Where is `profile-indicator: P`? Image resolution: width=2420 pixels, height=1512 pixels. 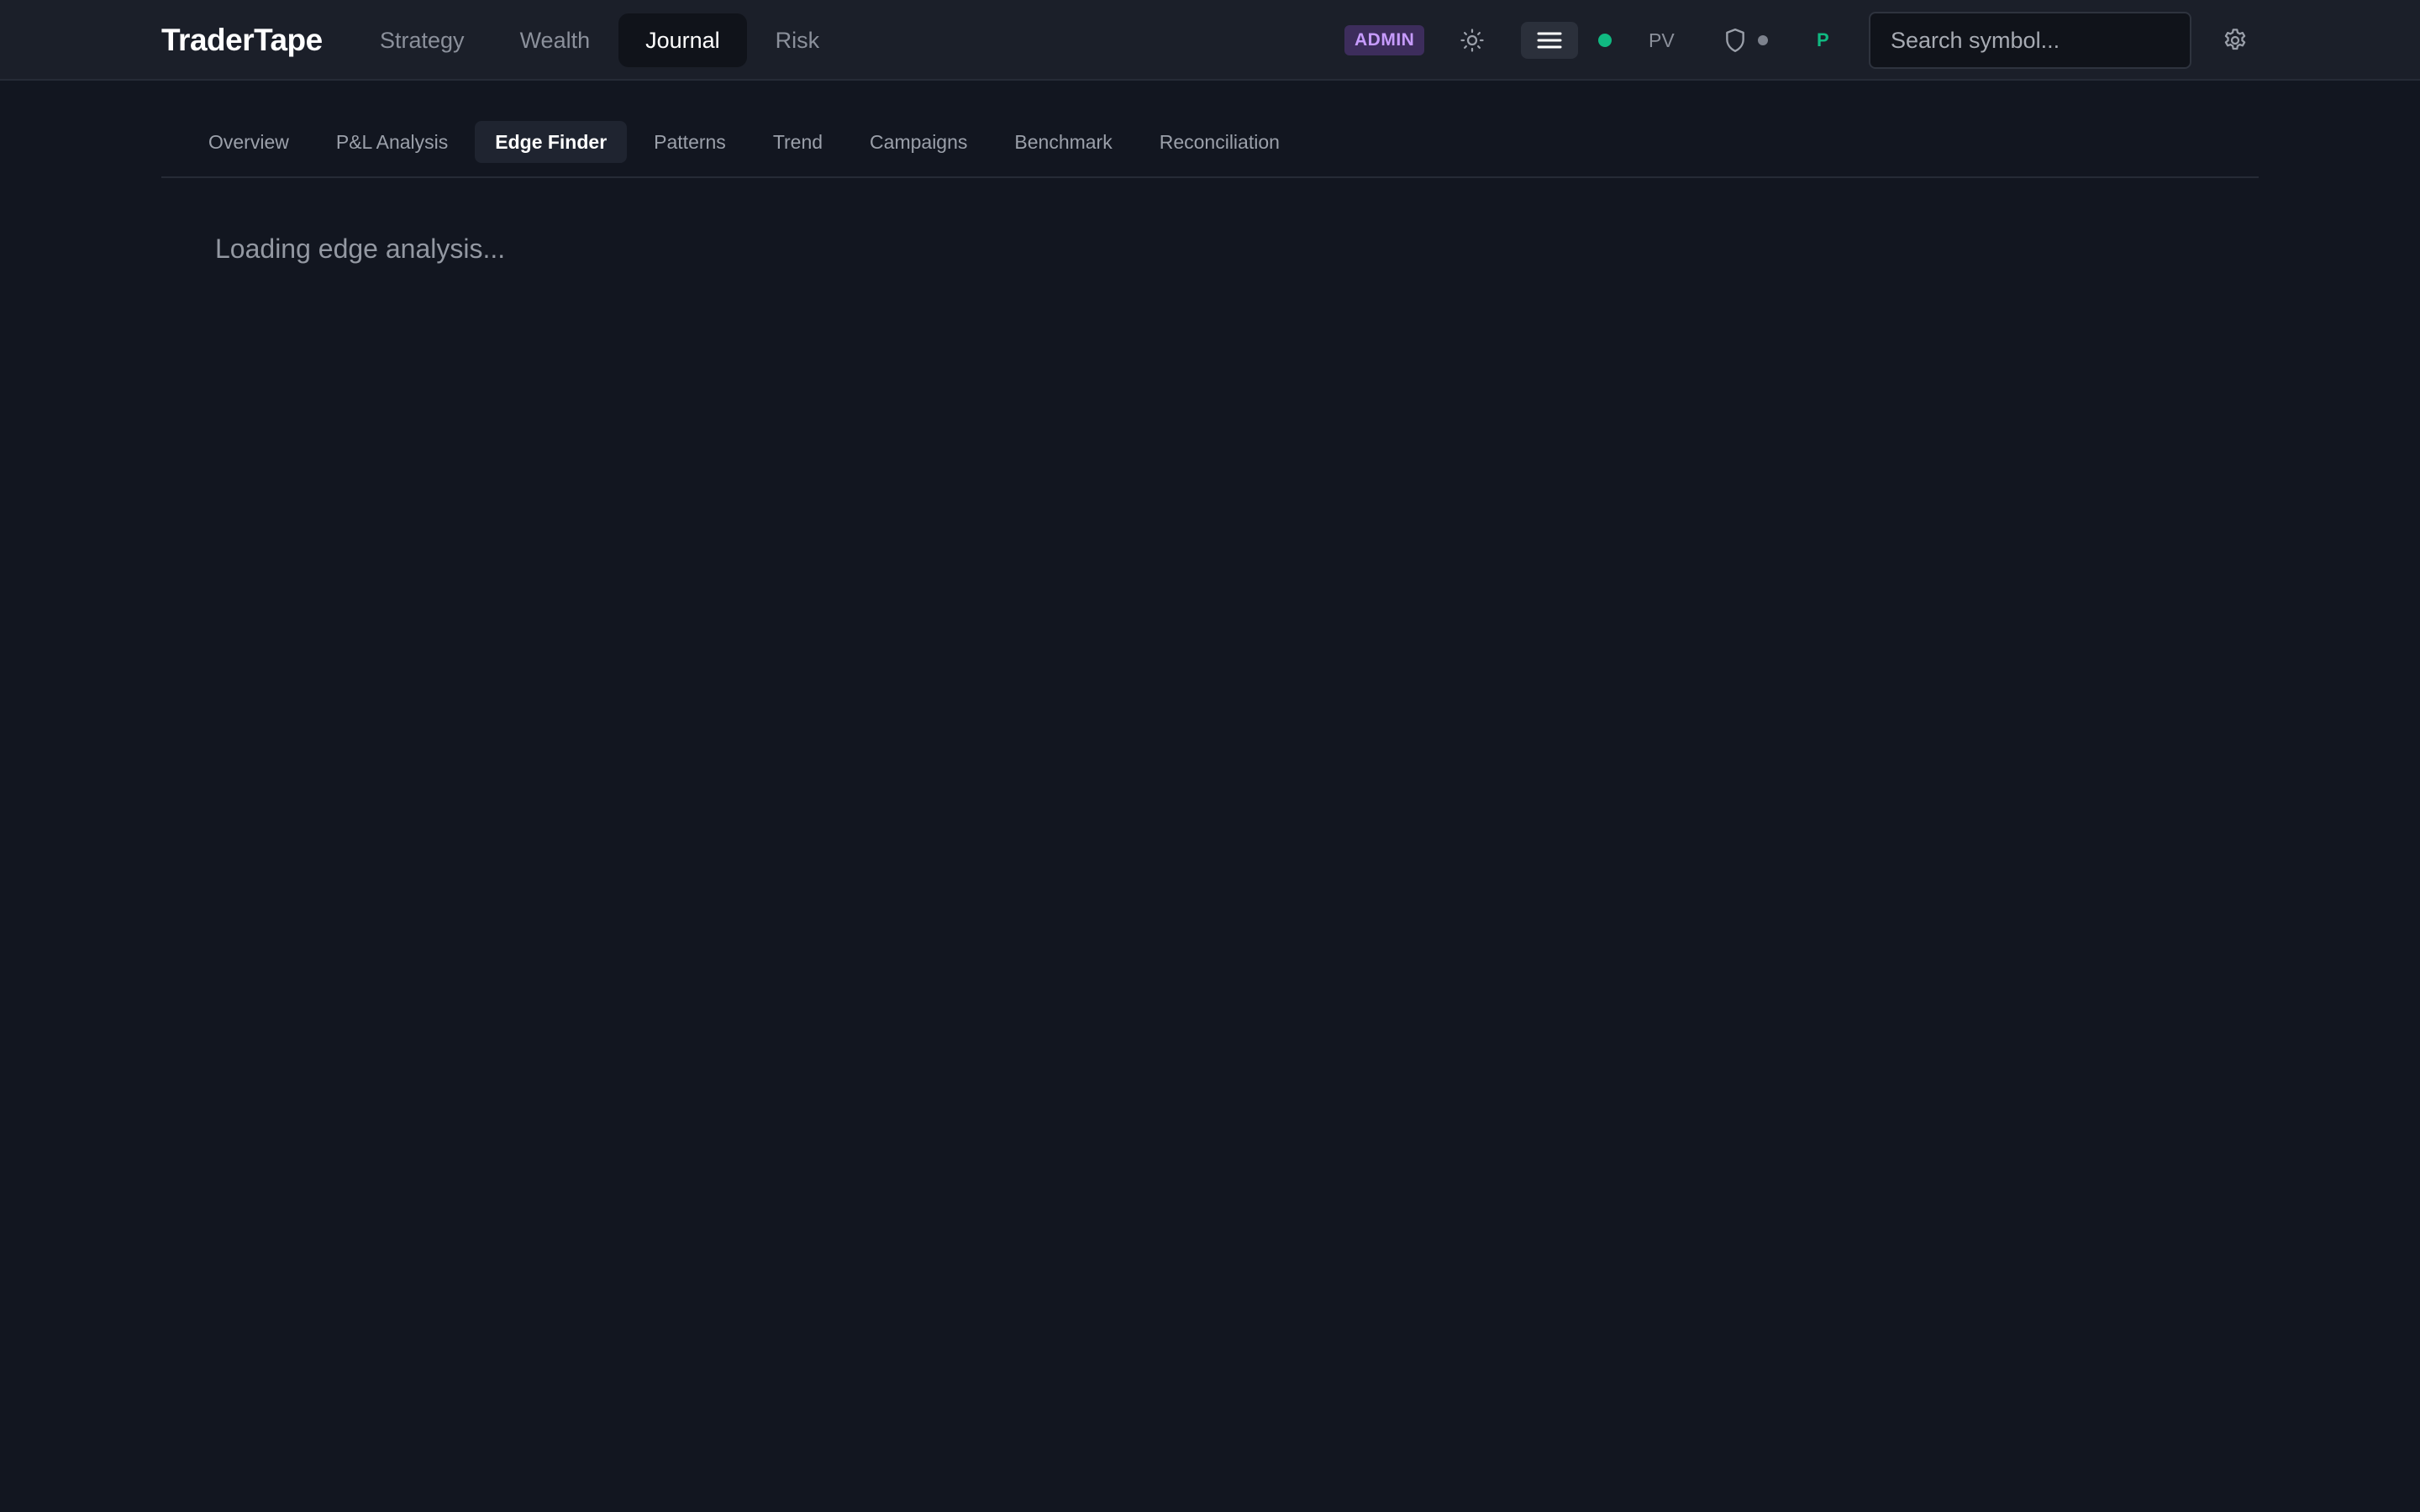 profile-indicator: P is located at coordinates (1823, 40).